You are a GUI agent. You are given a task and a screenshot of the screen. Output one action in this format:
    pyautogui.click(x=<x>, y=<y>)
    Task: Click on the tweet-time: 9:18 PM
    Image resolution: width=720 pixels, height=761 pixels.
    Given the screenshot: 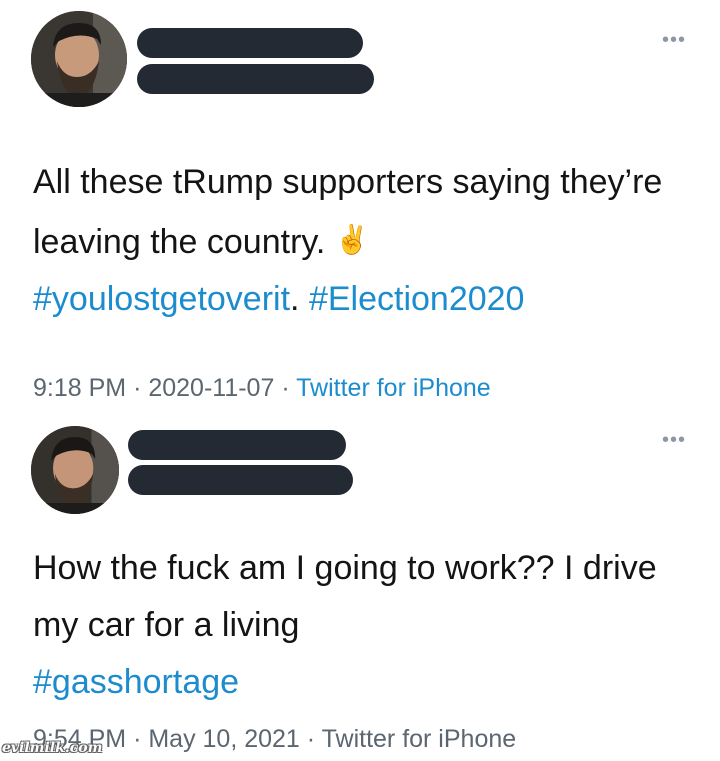 What is the action you would take?
    pyautogui.click(x=80, y=388)
    